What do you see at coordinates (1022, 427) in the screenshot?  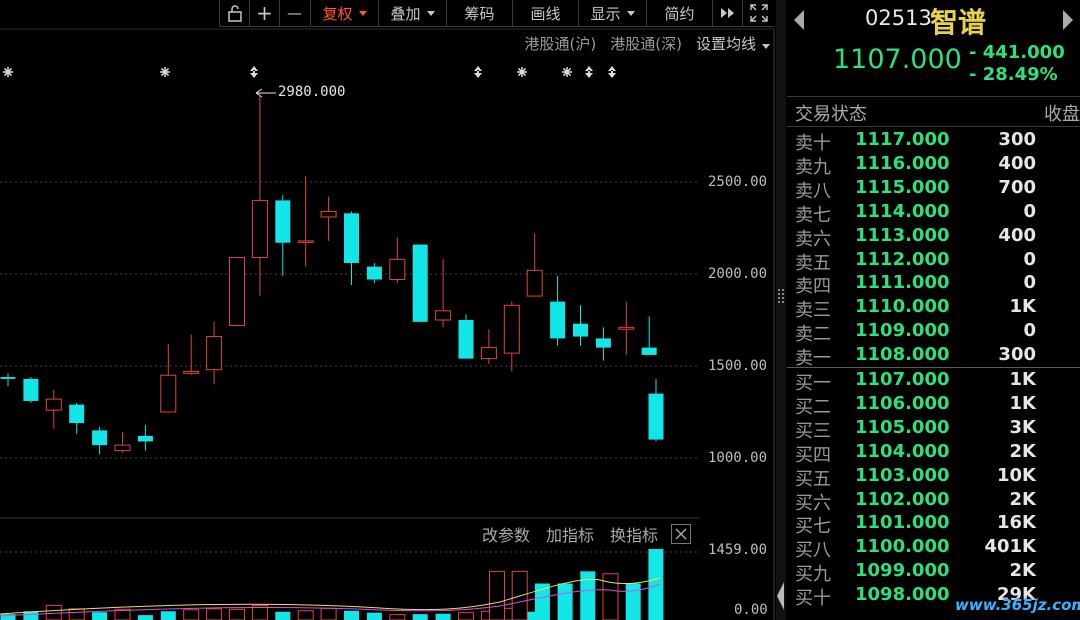 I see `bid-volume: 3K` at bounding box center [1022, 427].